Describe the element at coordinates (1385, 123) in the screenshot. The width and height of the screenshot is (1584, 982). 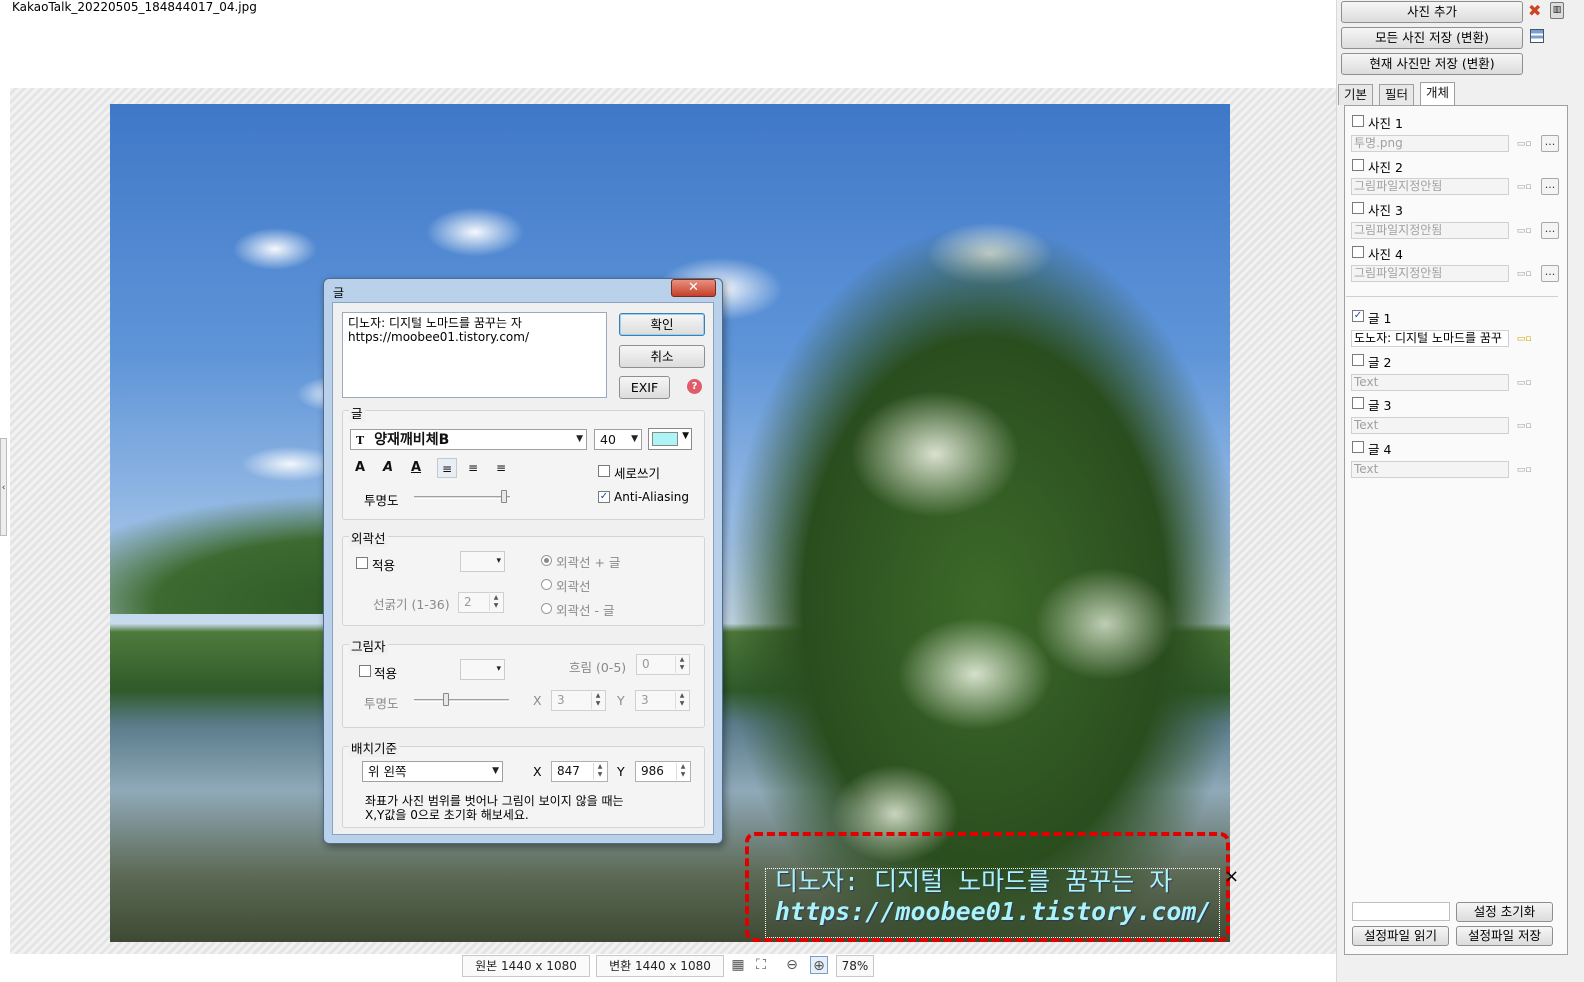
I see `photo1-label: 사진 1` at that location.